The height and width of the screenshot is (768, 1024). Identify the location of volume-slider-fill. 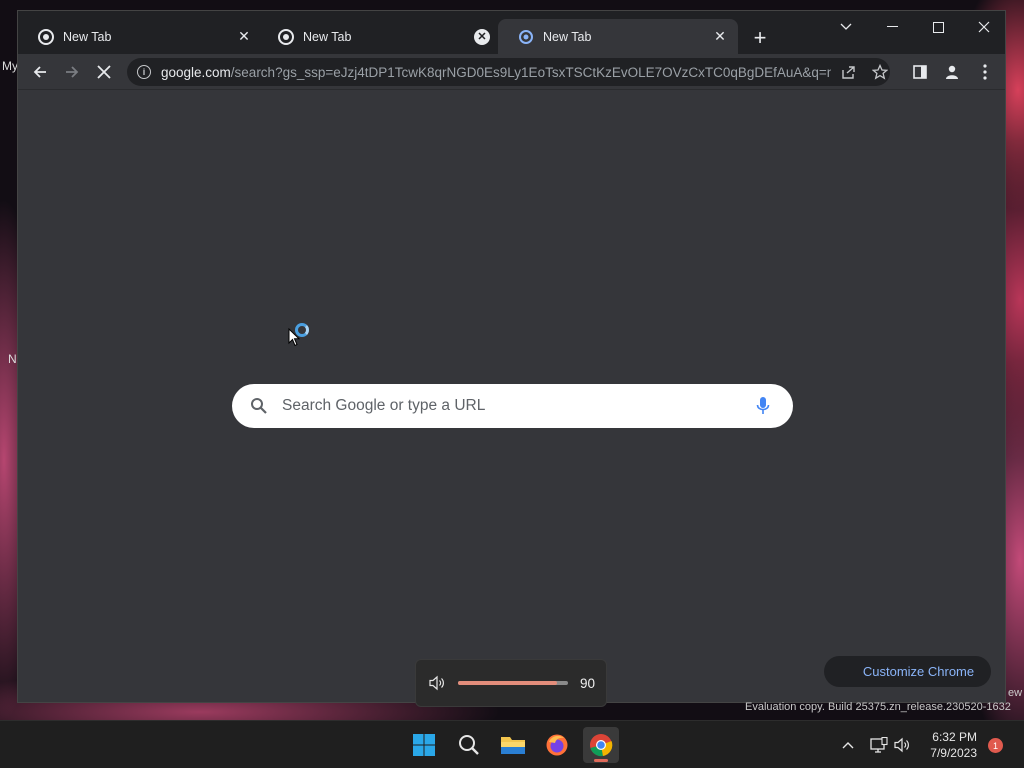
(507, 683).